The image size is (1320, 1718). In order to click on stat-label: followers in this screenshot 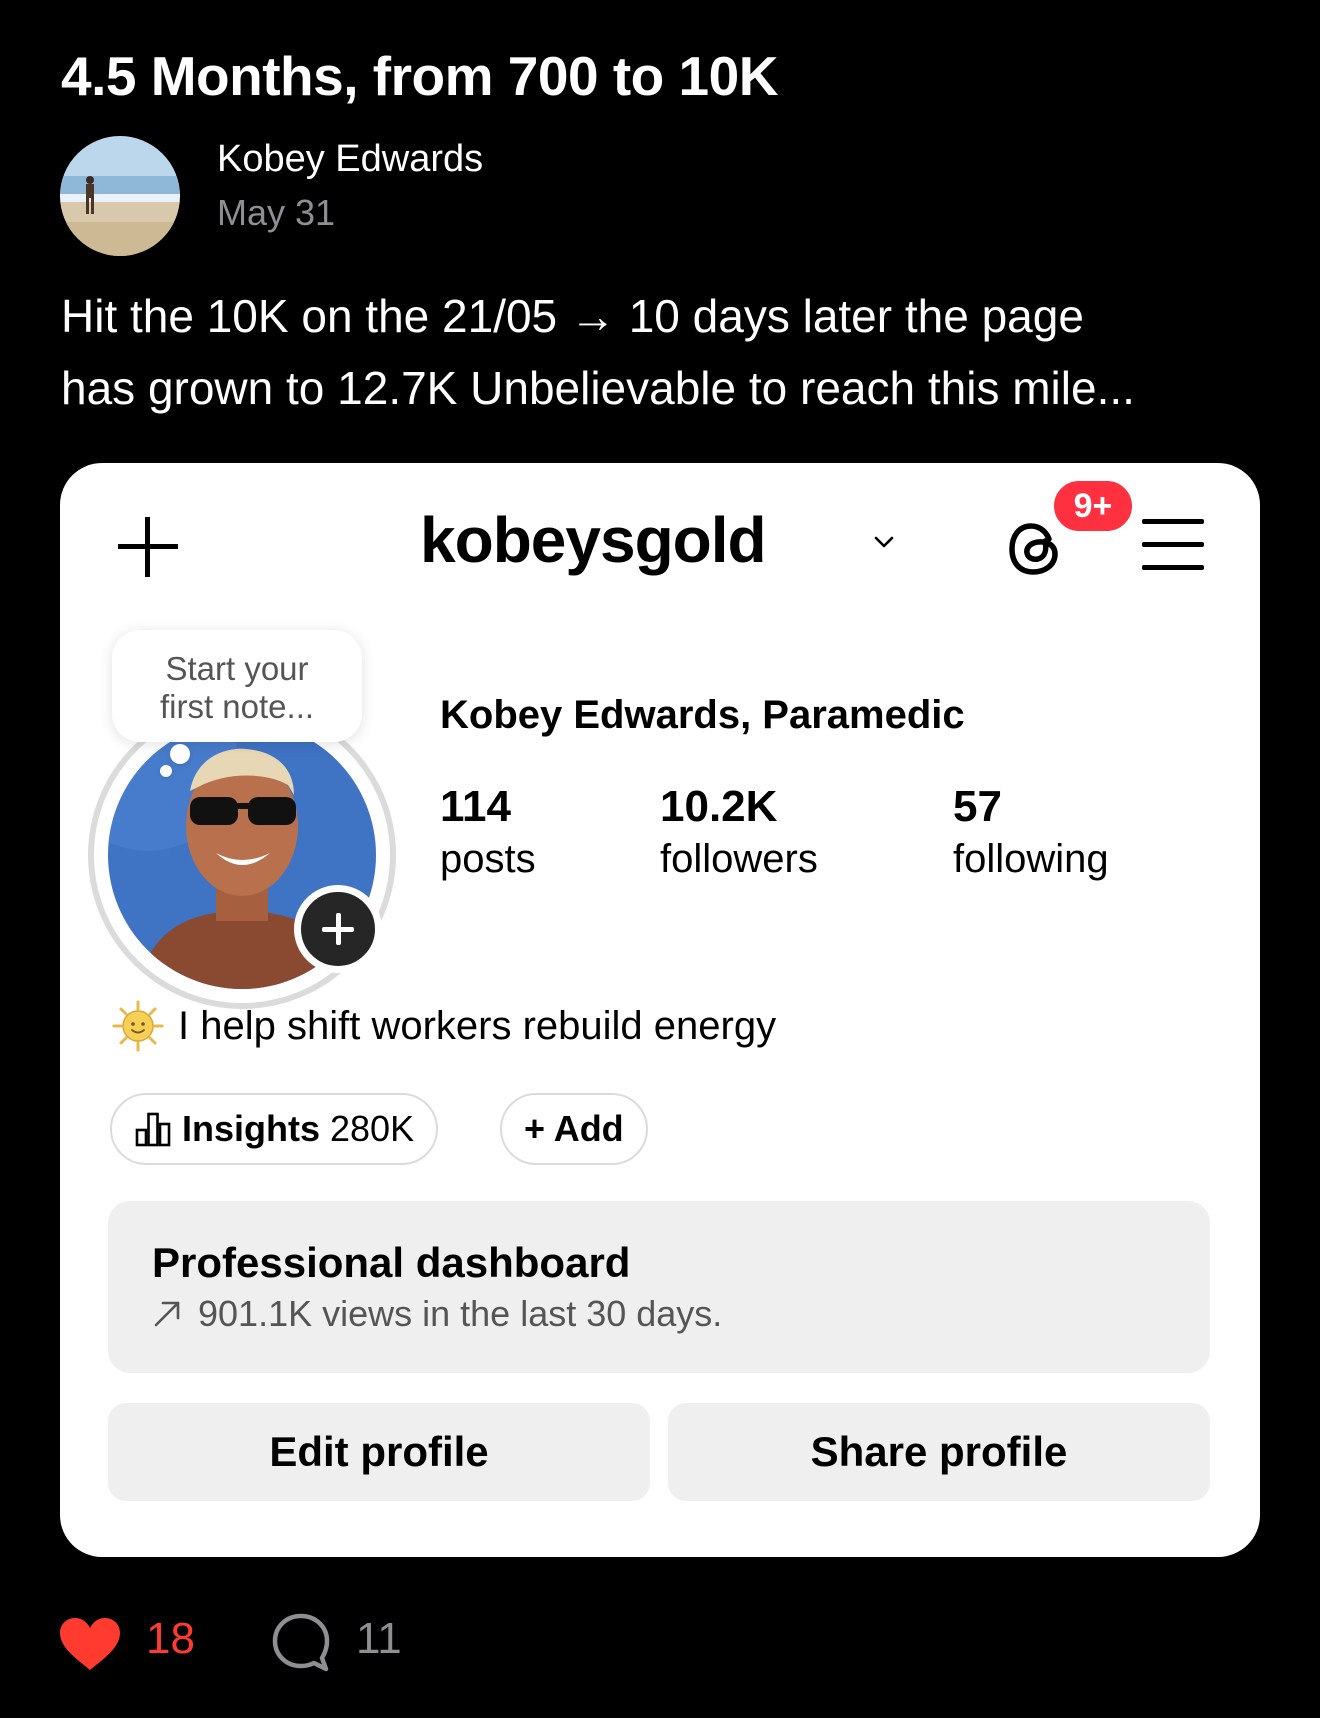, I will do `click(739, 859)`.